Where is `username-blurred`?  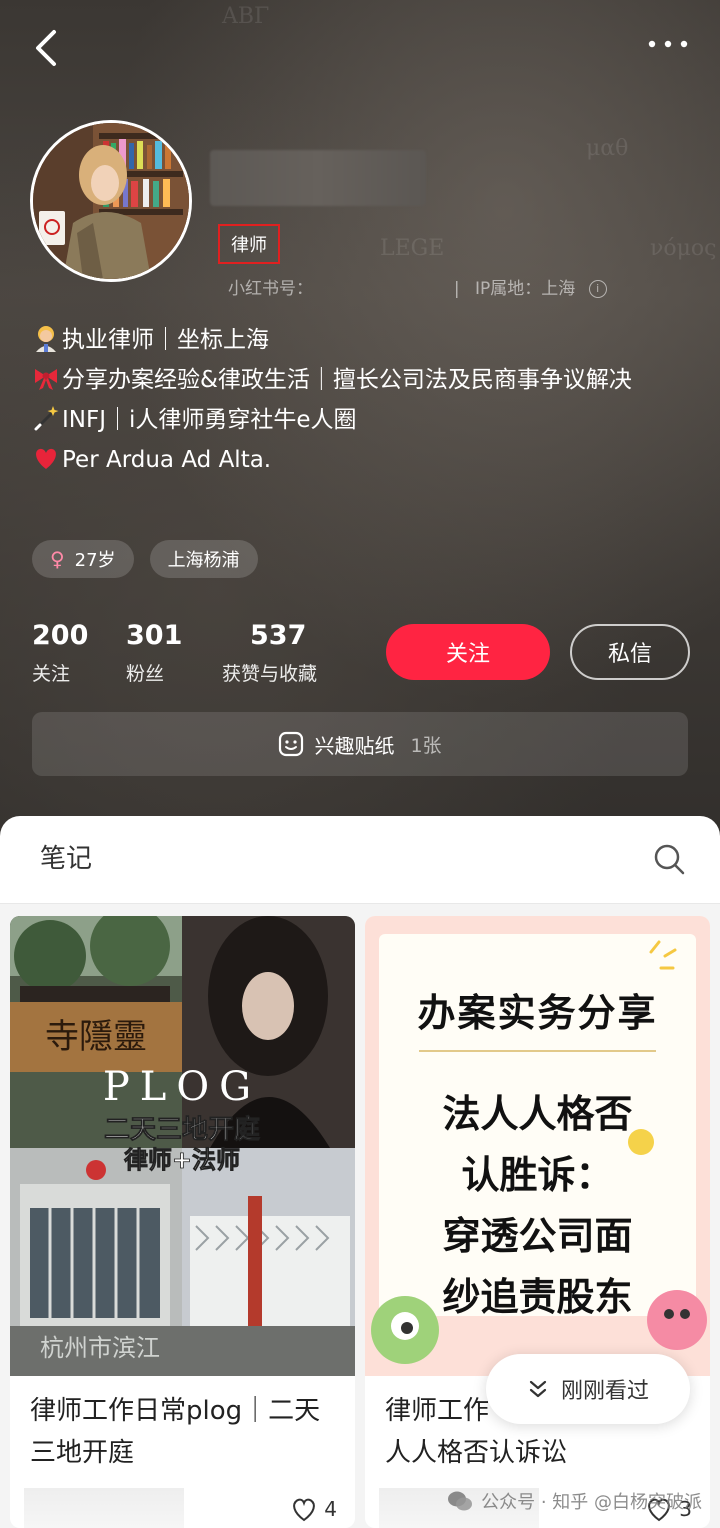 username-blurred is located at coordinates (318, 178).